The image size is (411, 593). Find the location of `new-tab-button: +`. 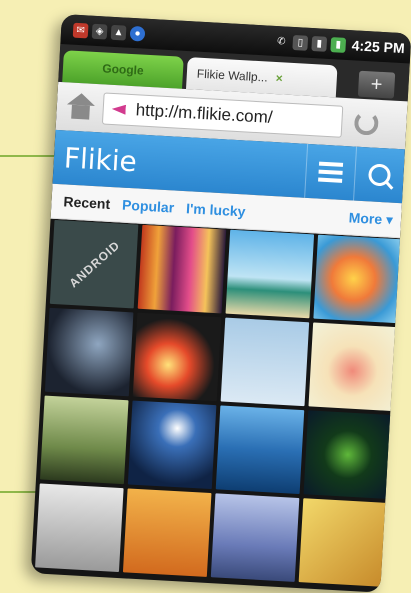

new-tab-button: + is located at coordinates (376, 84).